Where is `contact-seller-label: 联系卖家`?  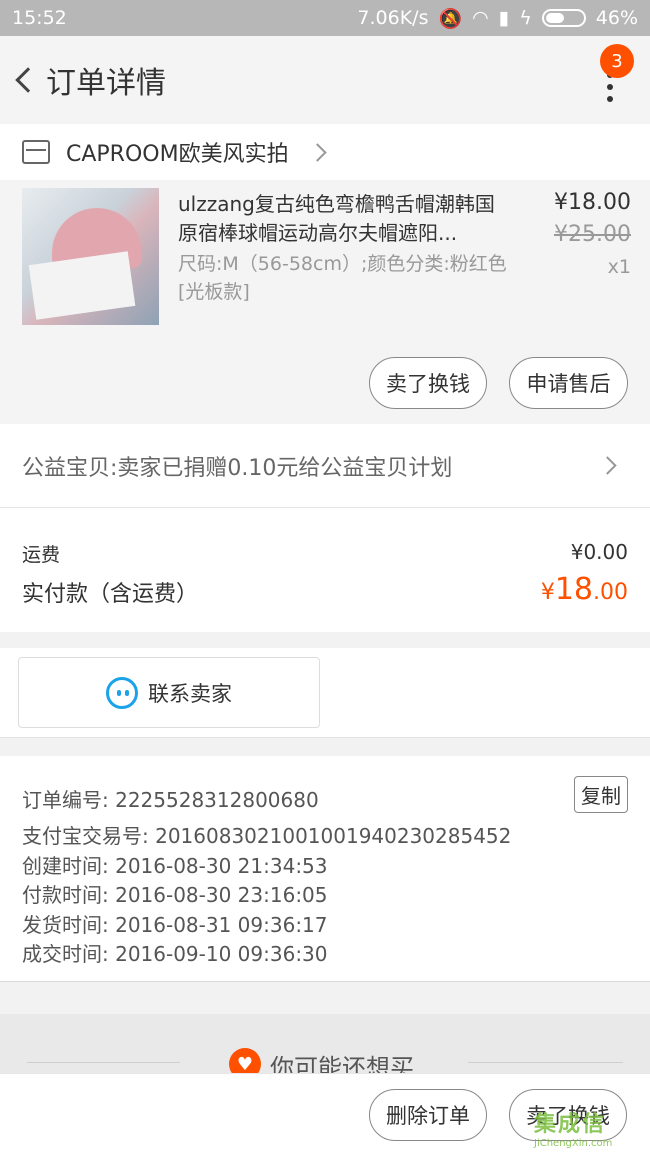
contact-seller-label: 联系卖家 is located at coordinates (190, 693).